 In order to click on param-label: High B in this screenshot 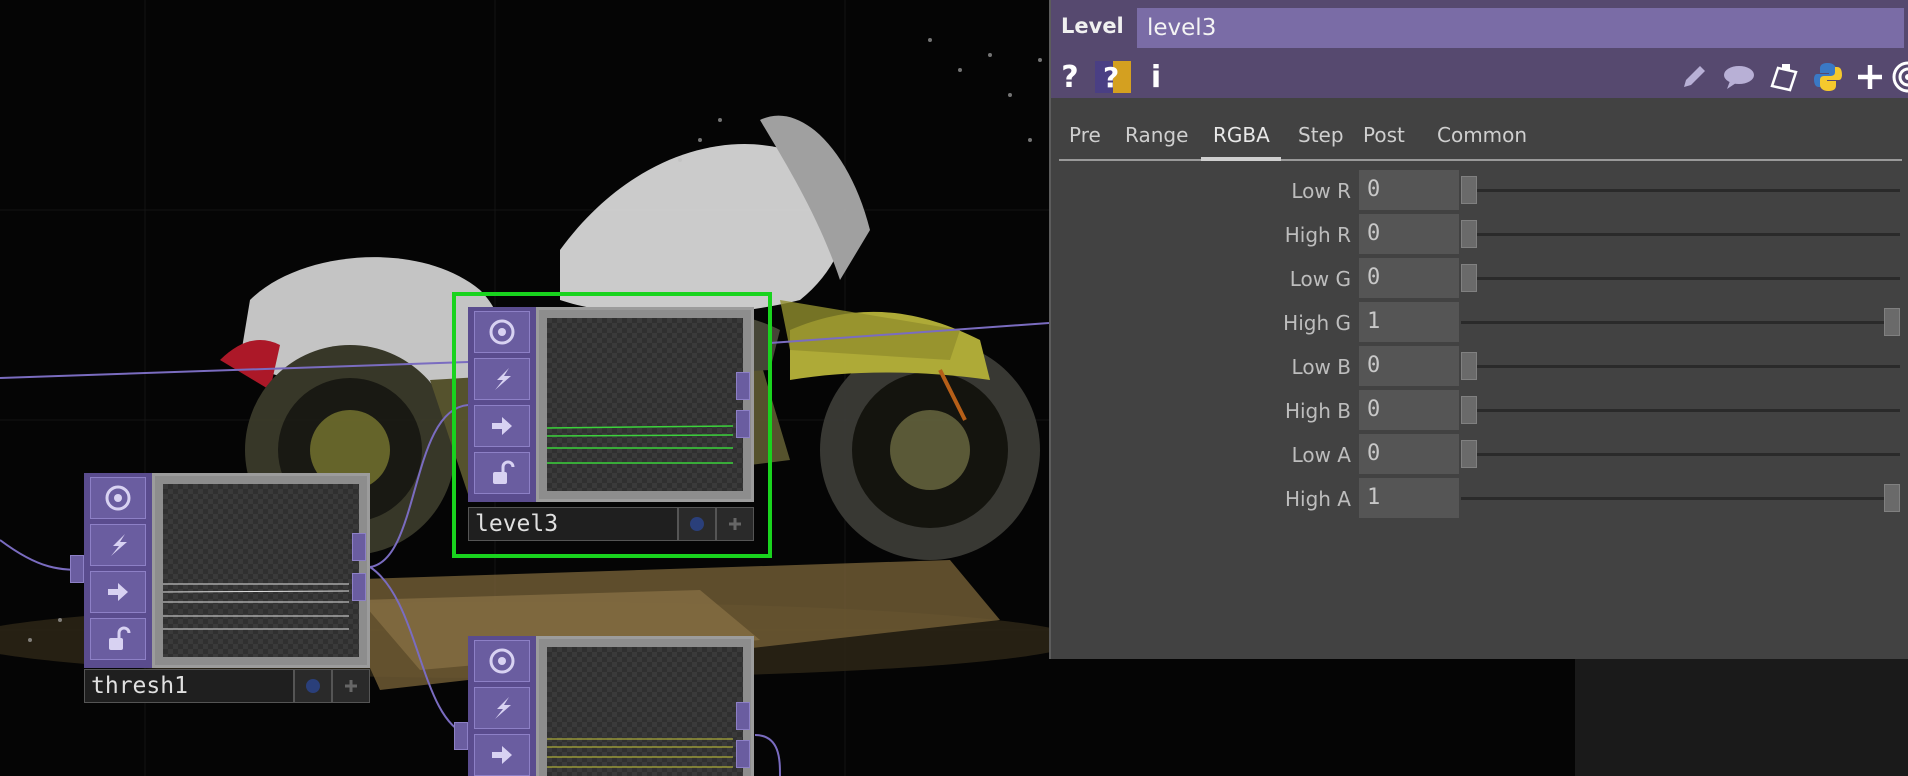, I will do `click(1317, 411)`.